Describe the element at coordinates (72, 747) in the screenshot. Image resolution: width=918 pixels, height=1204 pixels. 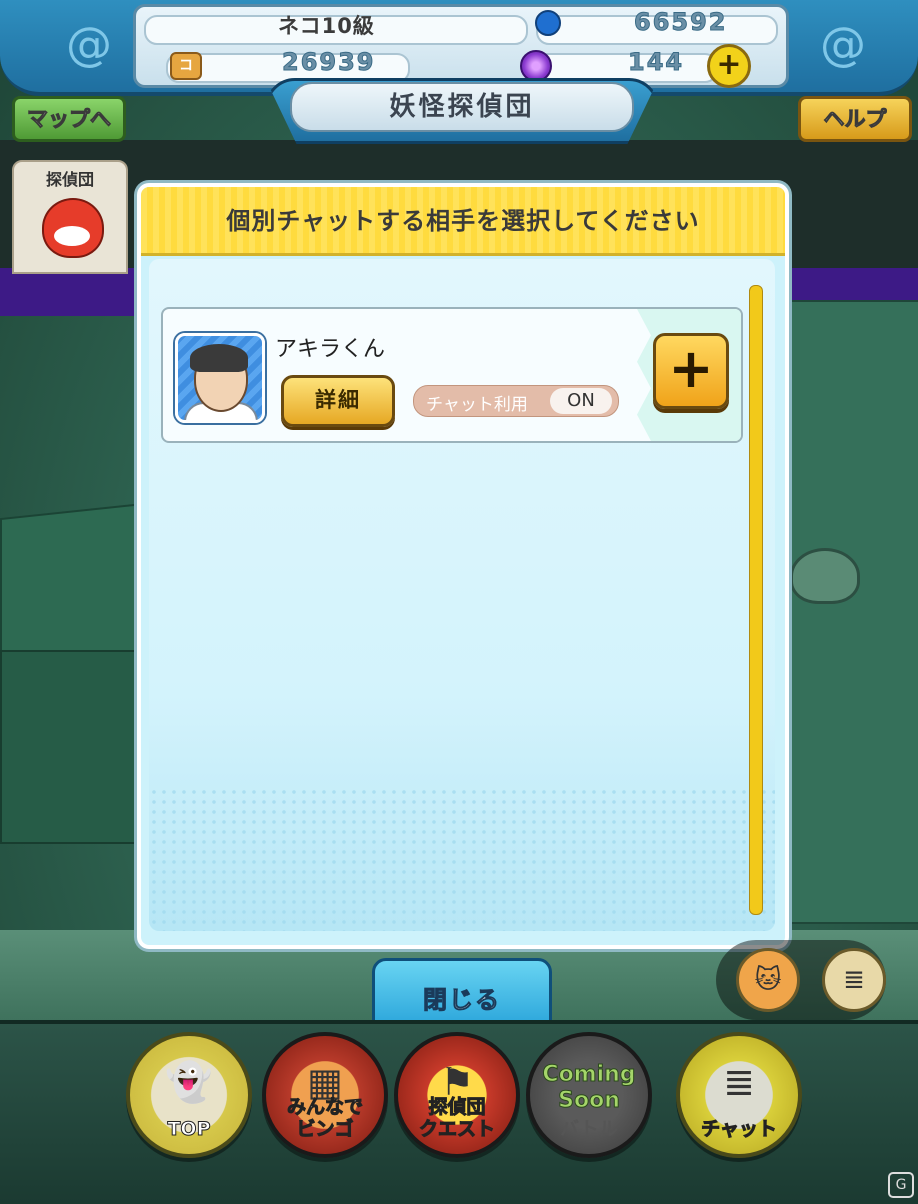
I see `background-box` at that location.